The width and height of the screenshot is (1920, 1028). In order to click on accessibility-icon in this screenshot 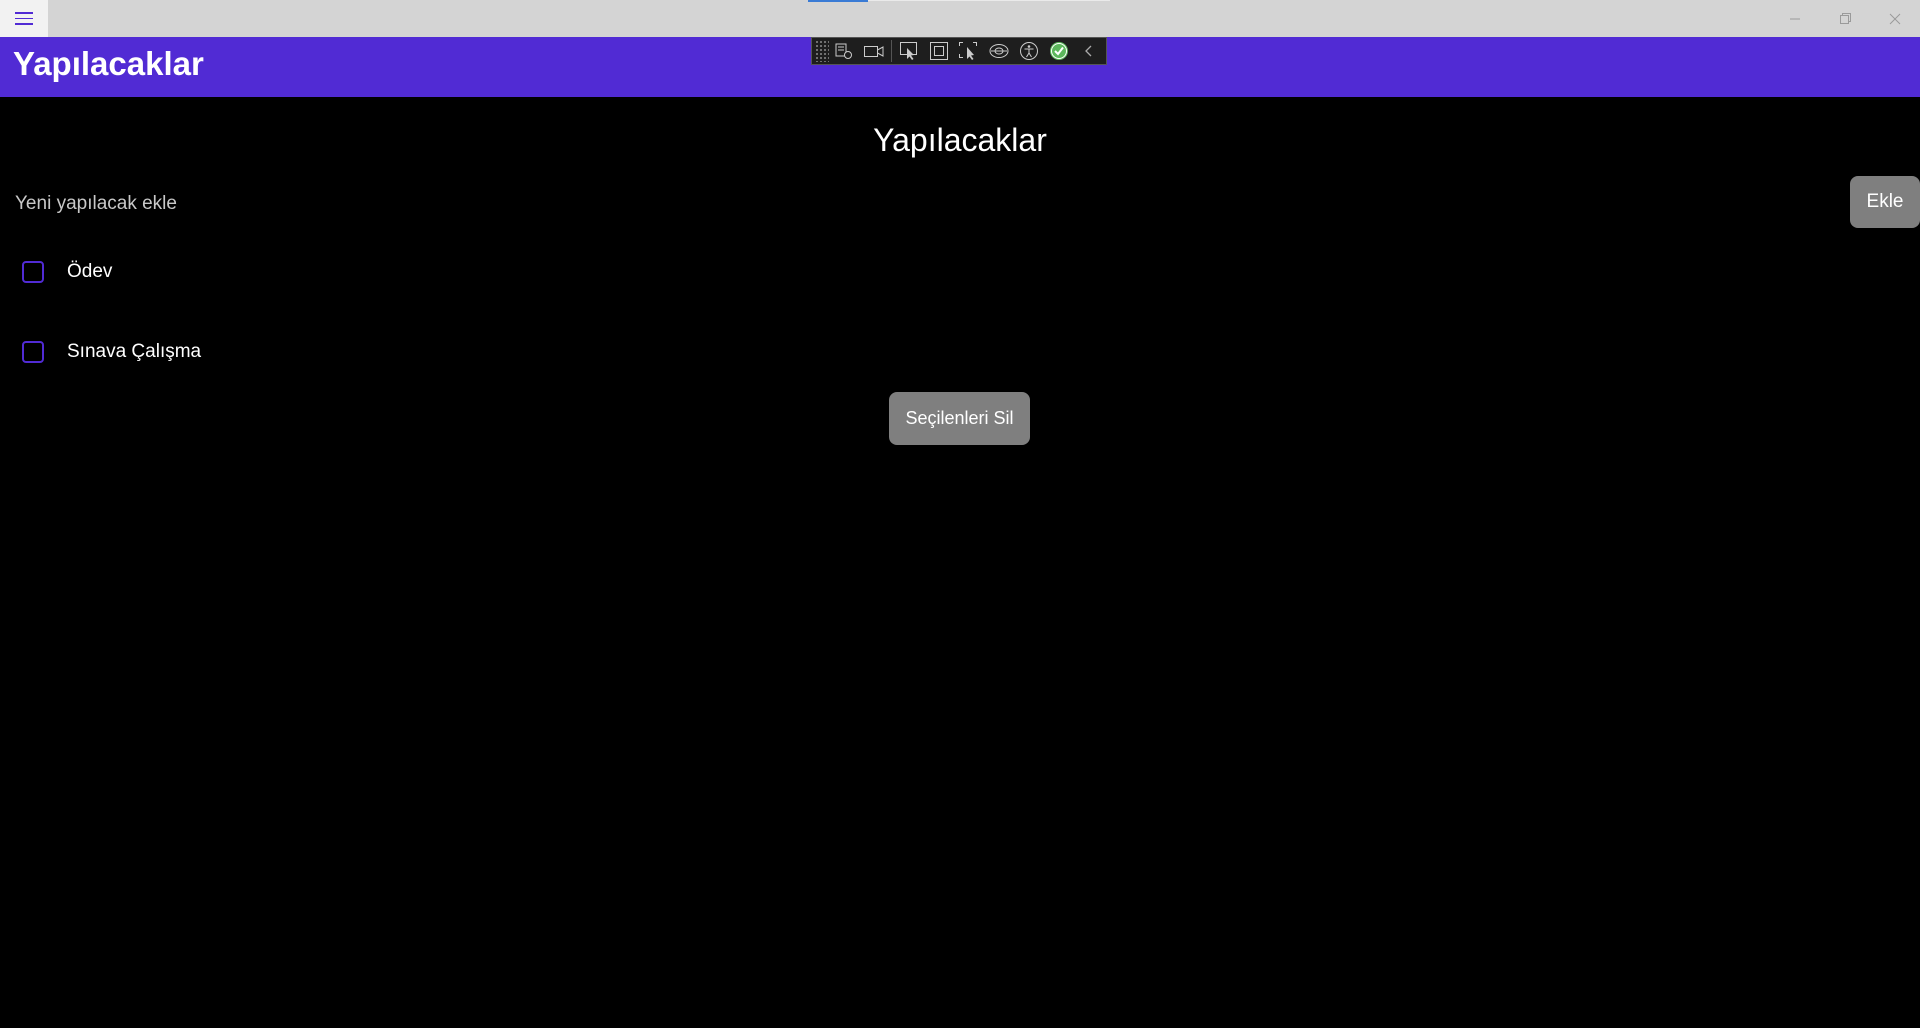, I will do `click(1029, 51)`.